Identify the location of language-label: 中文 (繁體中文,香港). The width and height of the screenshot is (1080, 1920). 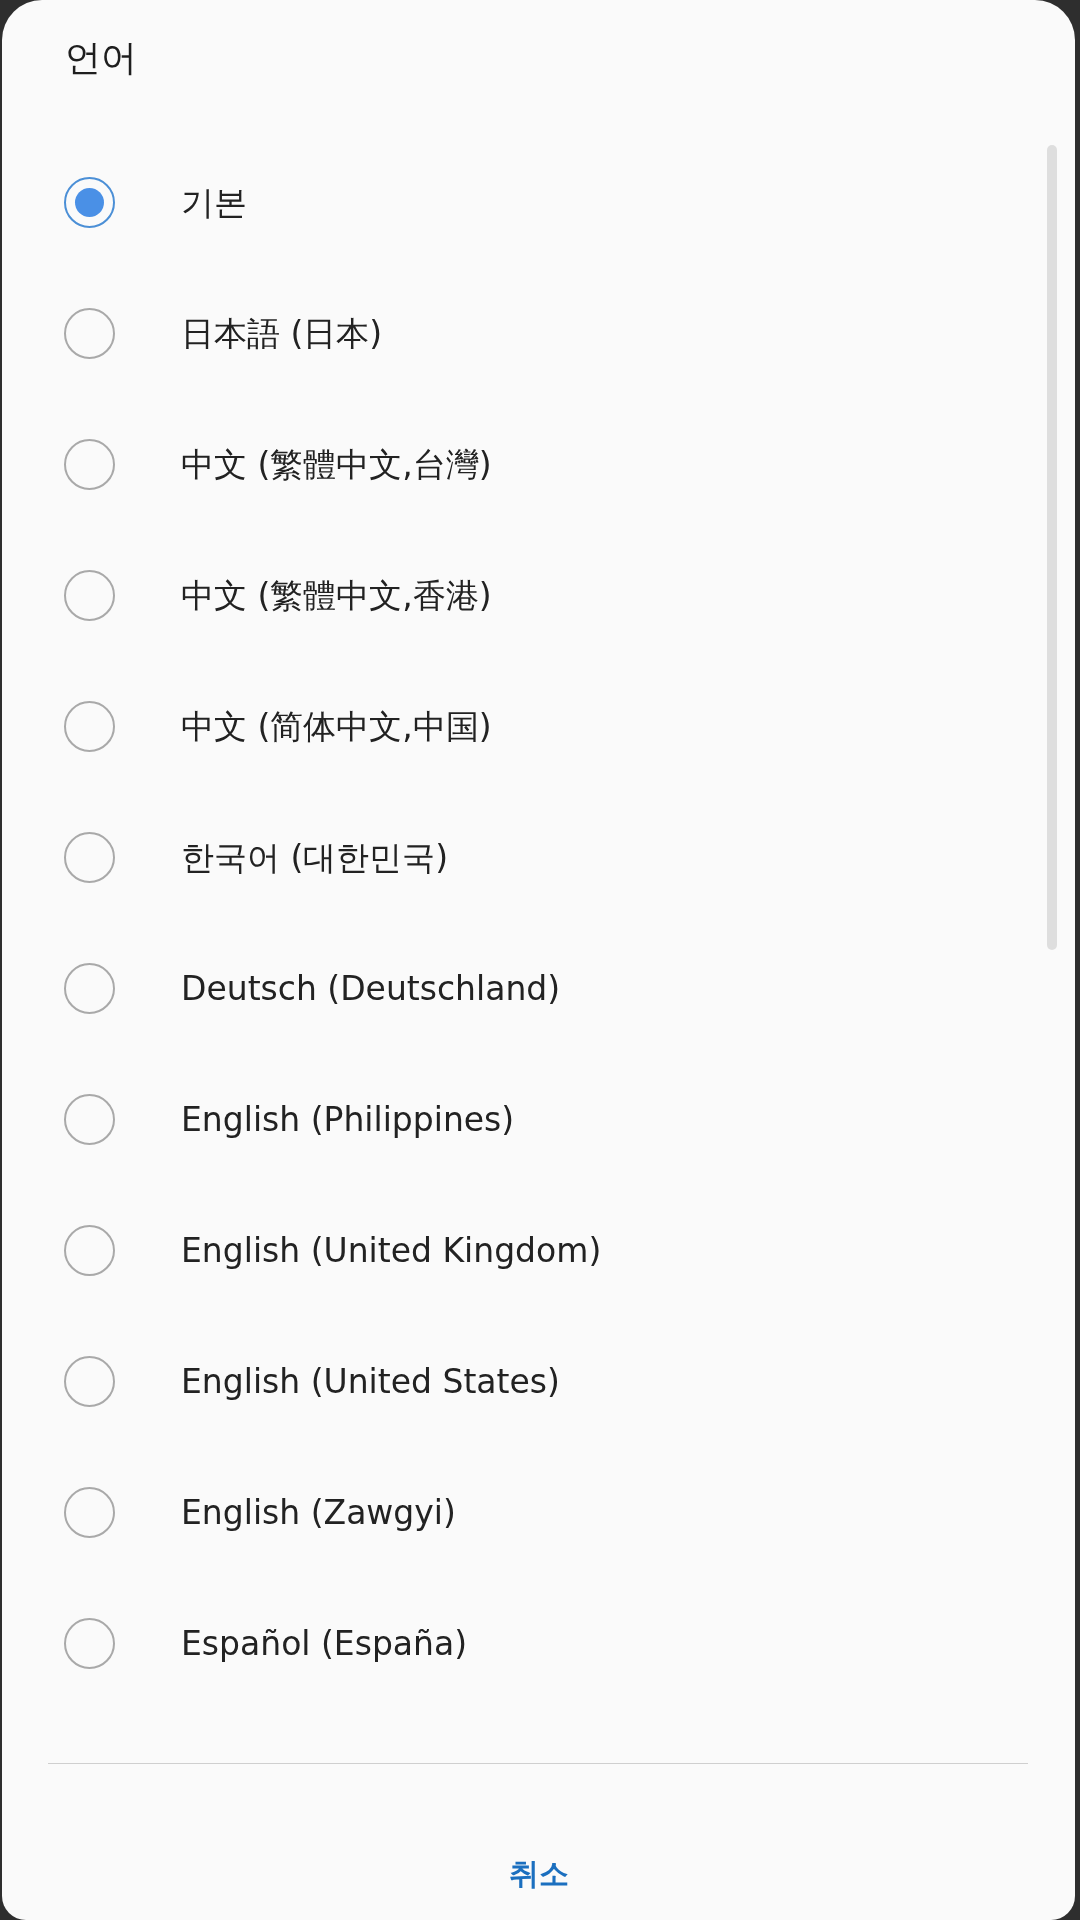
(336, 595).